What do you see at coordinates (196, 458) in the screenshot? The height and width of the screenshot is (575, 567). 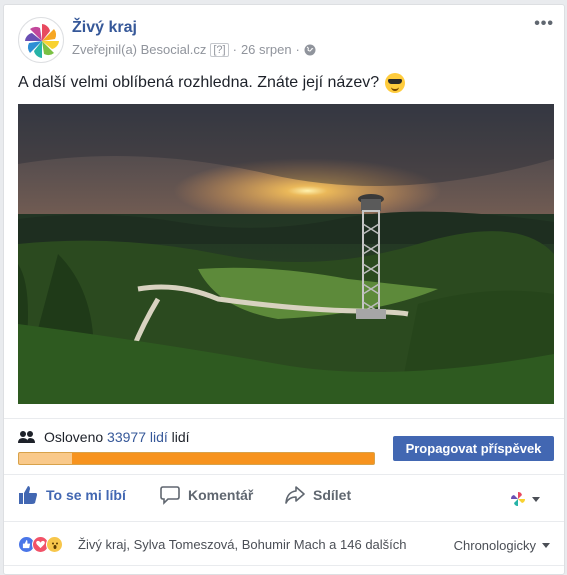 I see `reach-progress-bar` at bounding box center [196, 458].